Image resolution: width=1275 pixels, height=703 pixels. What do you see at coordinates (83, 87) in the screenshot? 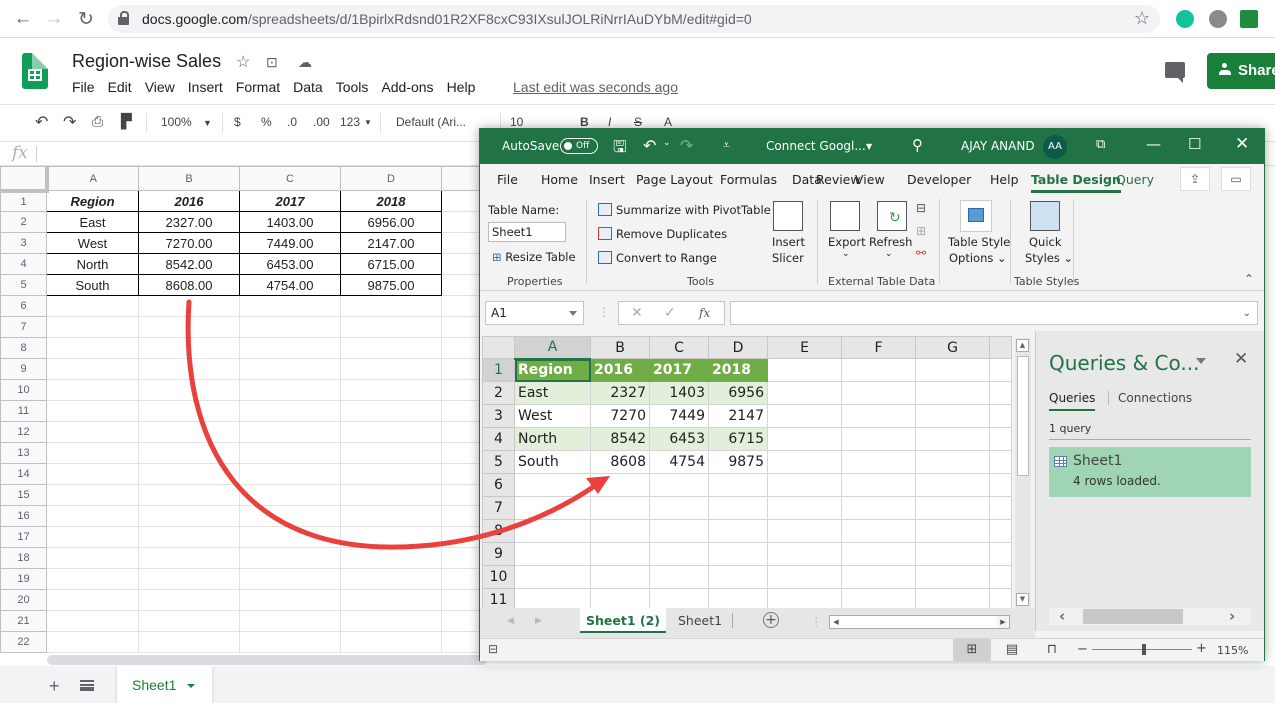
I see `menu-file: File` at bounding box center [83, 87].